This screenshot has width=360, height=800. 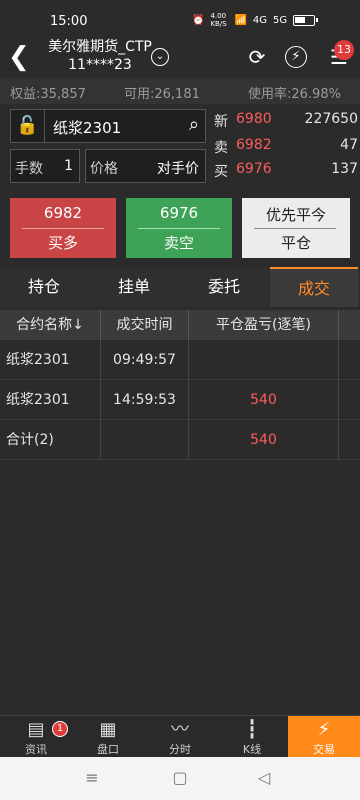 What do you see at coordinates (344, 169) in the screenshot?
I see `bid-volume: 137` at bounding box center [344, 169].